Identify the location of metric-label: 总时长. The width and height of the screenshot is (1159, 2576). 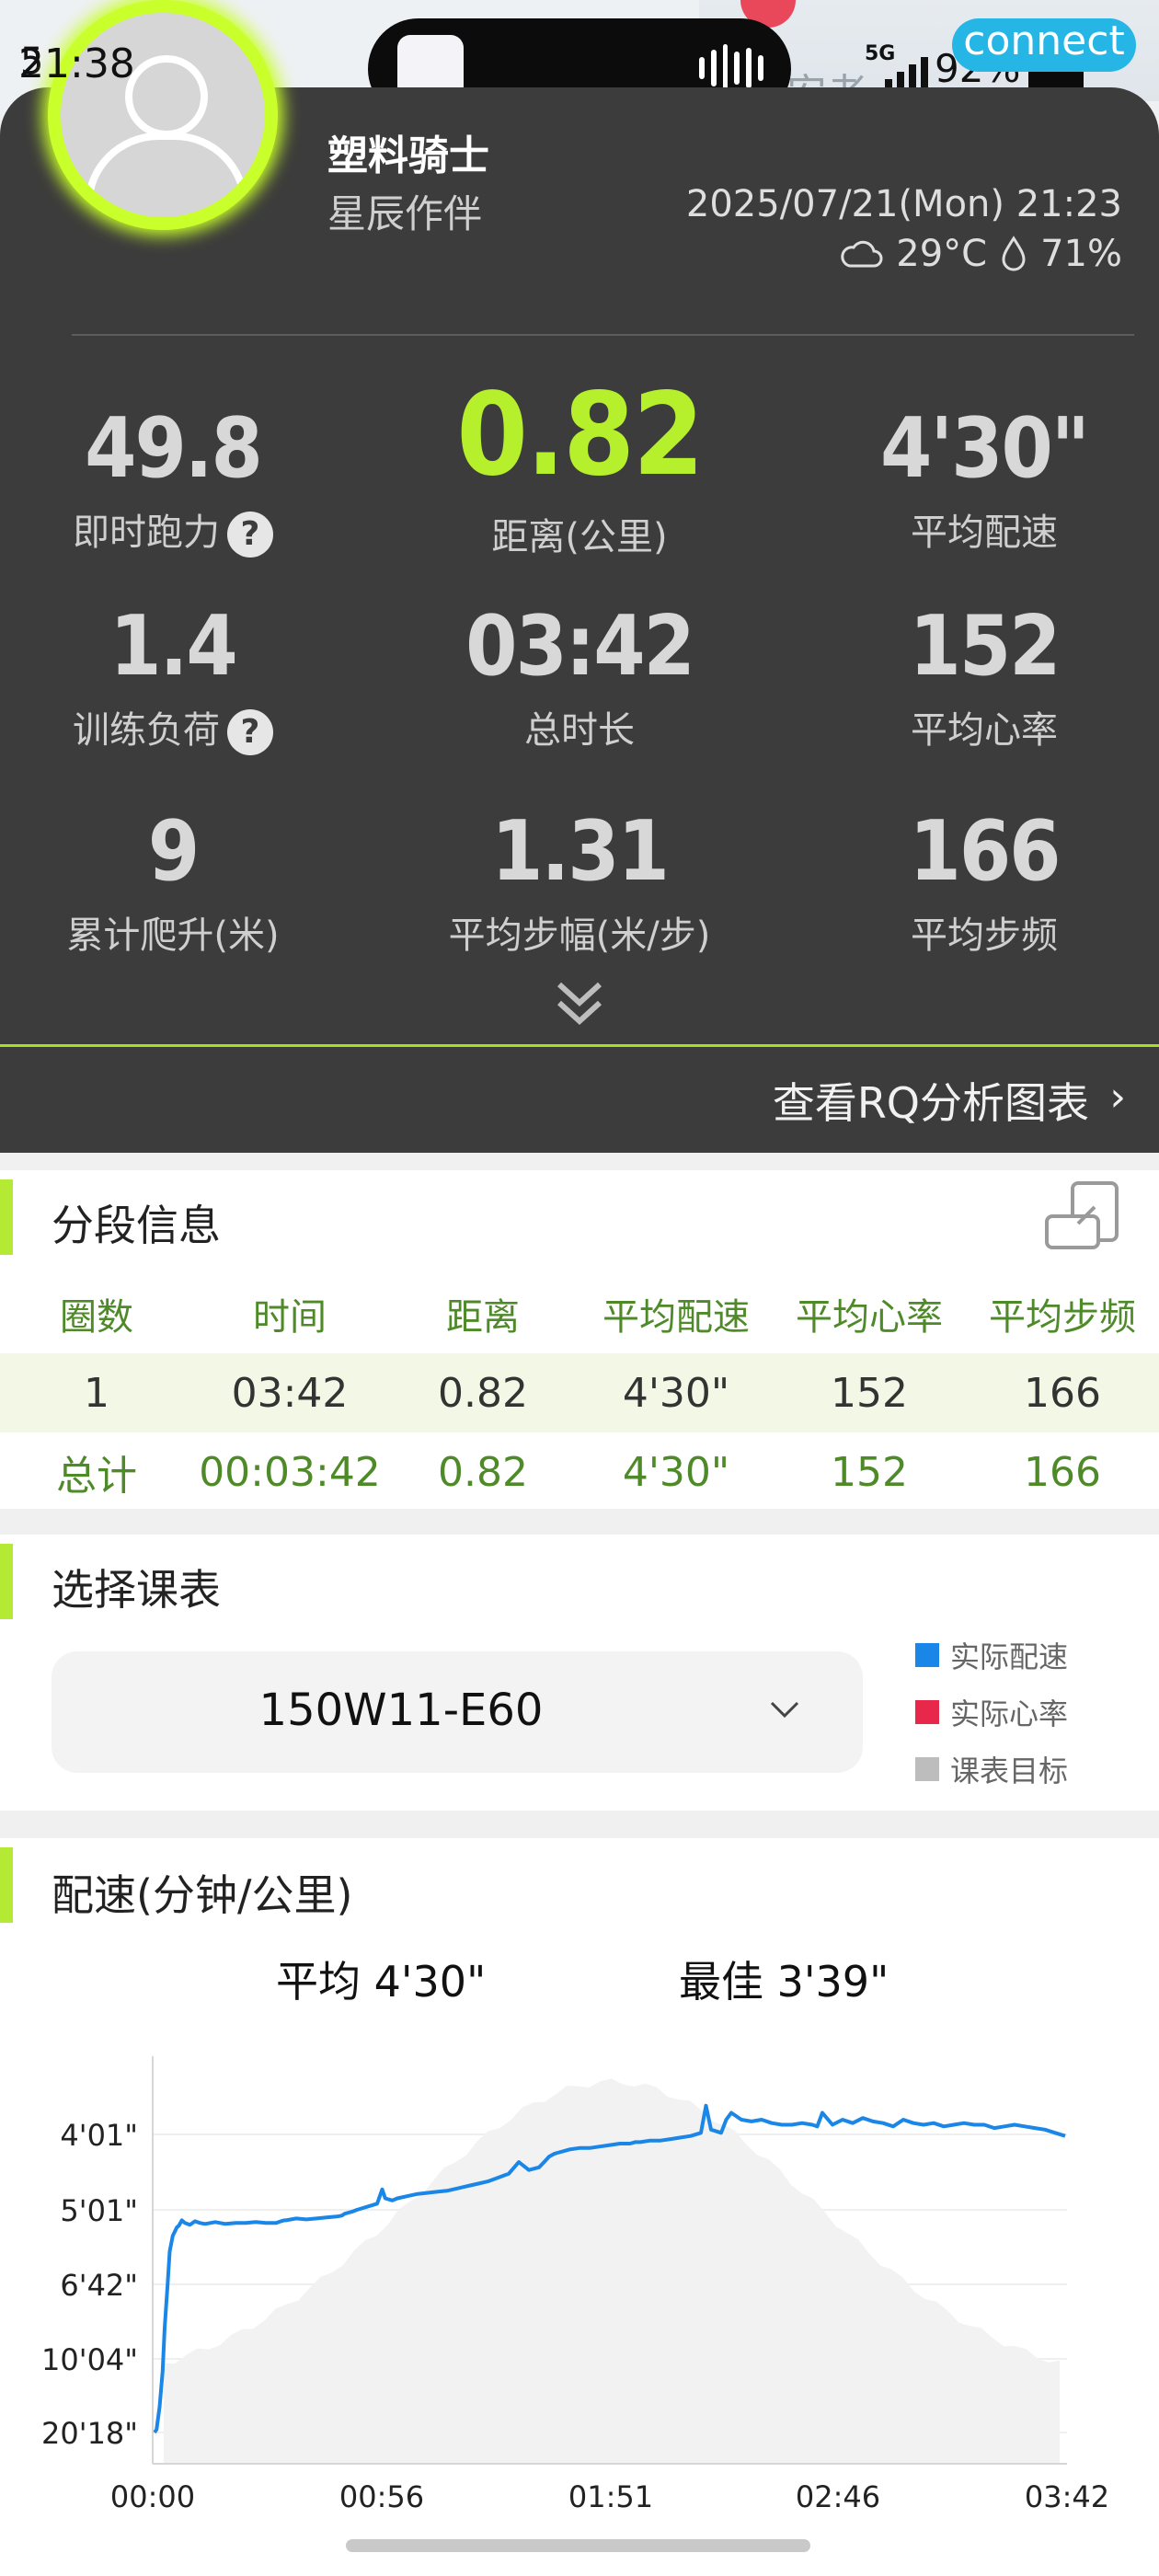
(579, 730).